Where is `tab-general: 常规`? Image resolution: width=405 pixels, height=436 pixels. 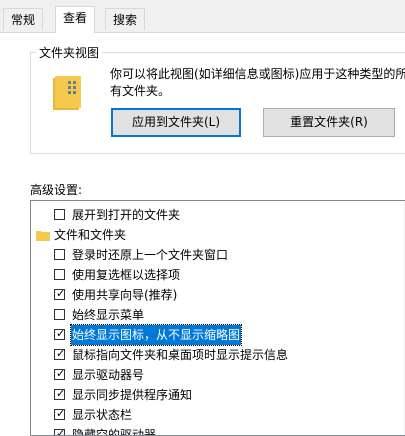 tab-general: 常规 is located at coordinates (23, 19).